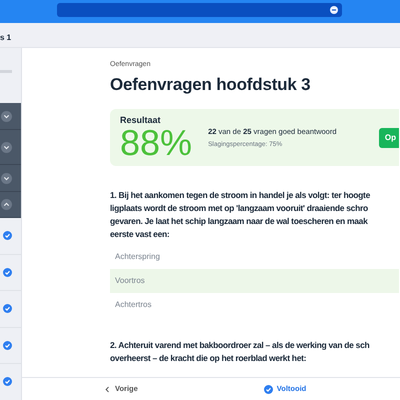  What do you see at coordinates (211, 85) in the screenshot?
I see `page-title: Oefenvragen hoofdstuk 3` at bounding box center [211, 85].